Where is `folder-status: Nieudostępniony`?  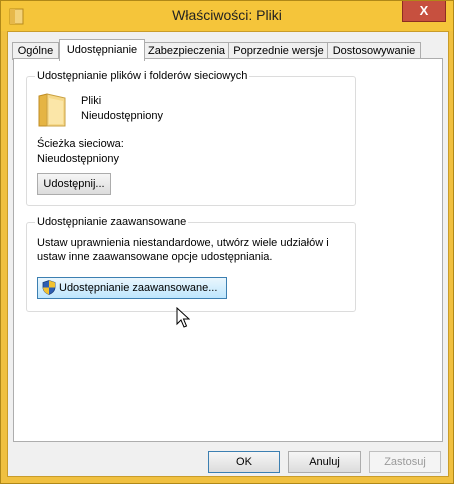
folder-status: Nieudostępniony is located at coordinates (122, 116).